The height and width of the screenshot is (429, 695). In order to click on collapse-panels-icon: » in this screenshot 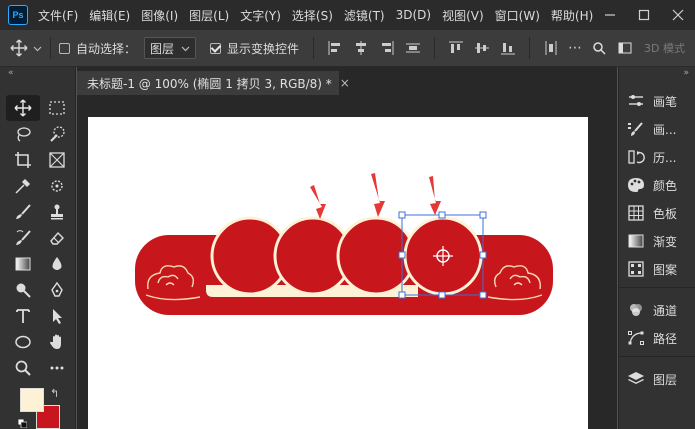, I will do `click(657, 73)`.